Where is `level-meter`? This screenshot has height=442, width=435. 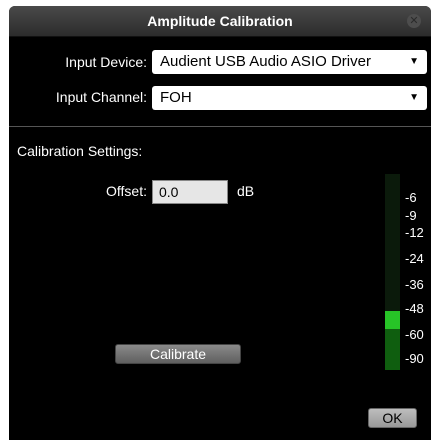
level-meter is located at coordinates (392, 272).